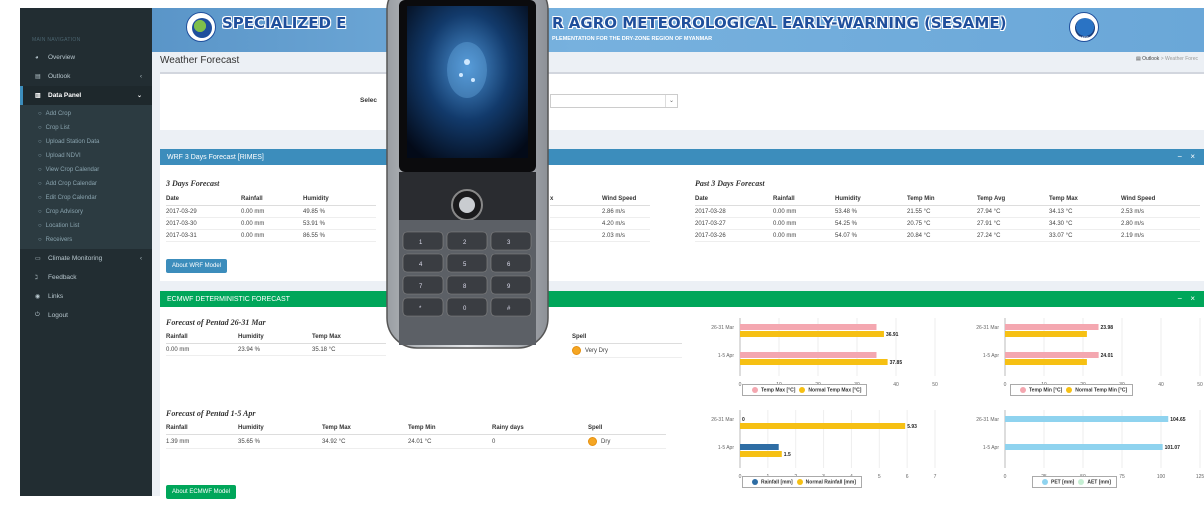 The height and width of the screenshot is (505, 1204). I want to click on table-cell: 24.01 °C, so click(450, 441).